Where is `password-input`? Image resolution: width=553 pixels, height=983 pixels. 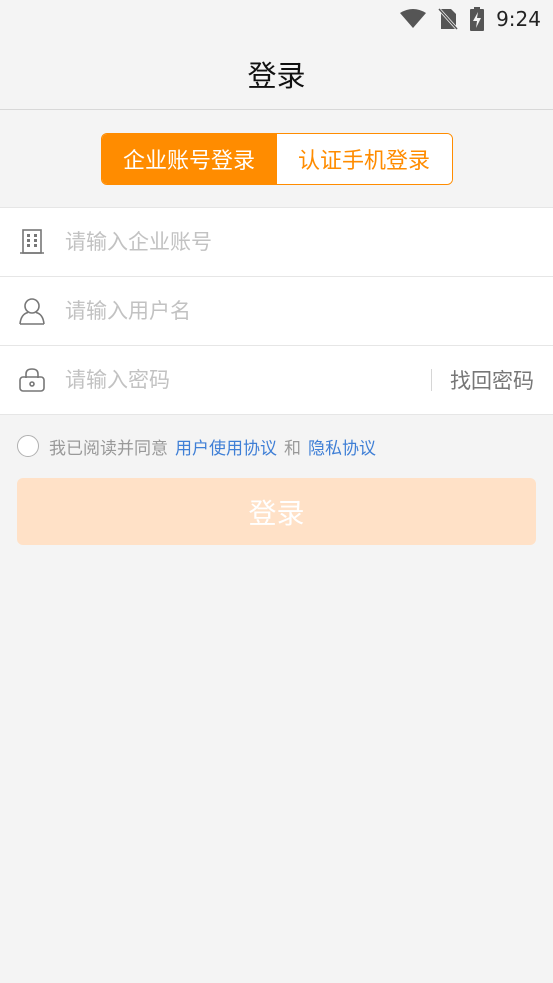
password-input is located at coordinates (248, 380).